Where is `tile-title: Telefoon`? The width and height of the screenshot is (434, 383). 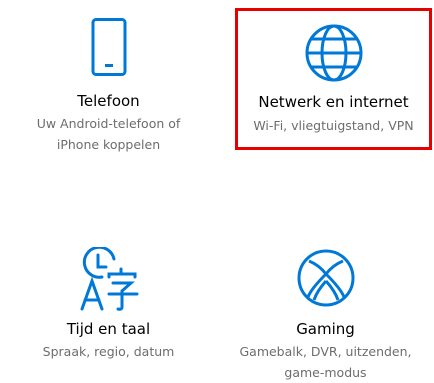
tile-title: Telefoon is located at coordinates (108, 101).